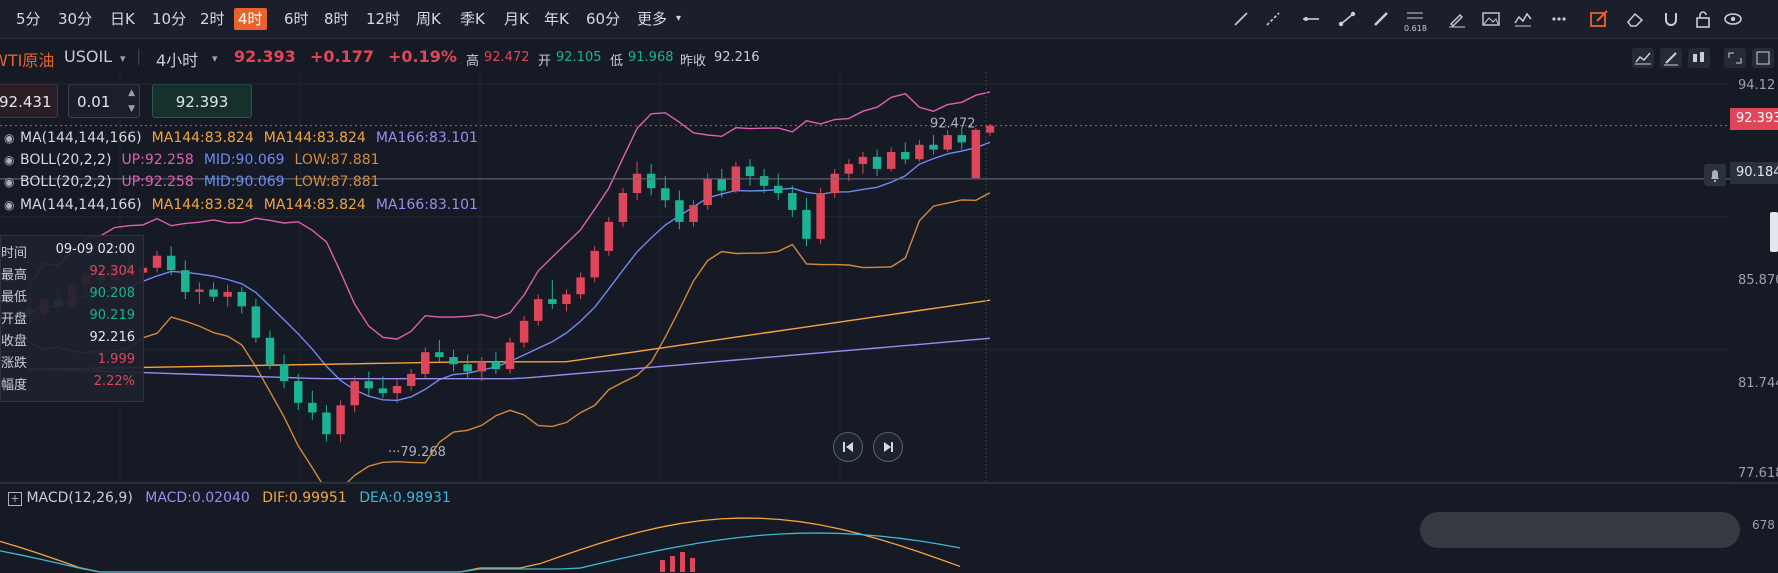 This screenshot has width=1778, height=573. What do you see at coordinates (1754, 277) in the screenshot?
I see `price-axis: 94.12 85.870 81.744 77.618 92.393 90.184` at bounding box center [1754, 277].